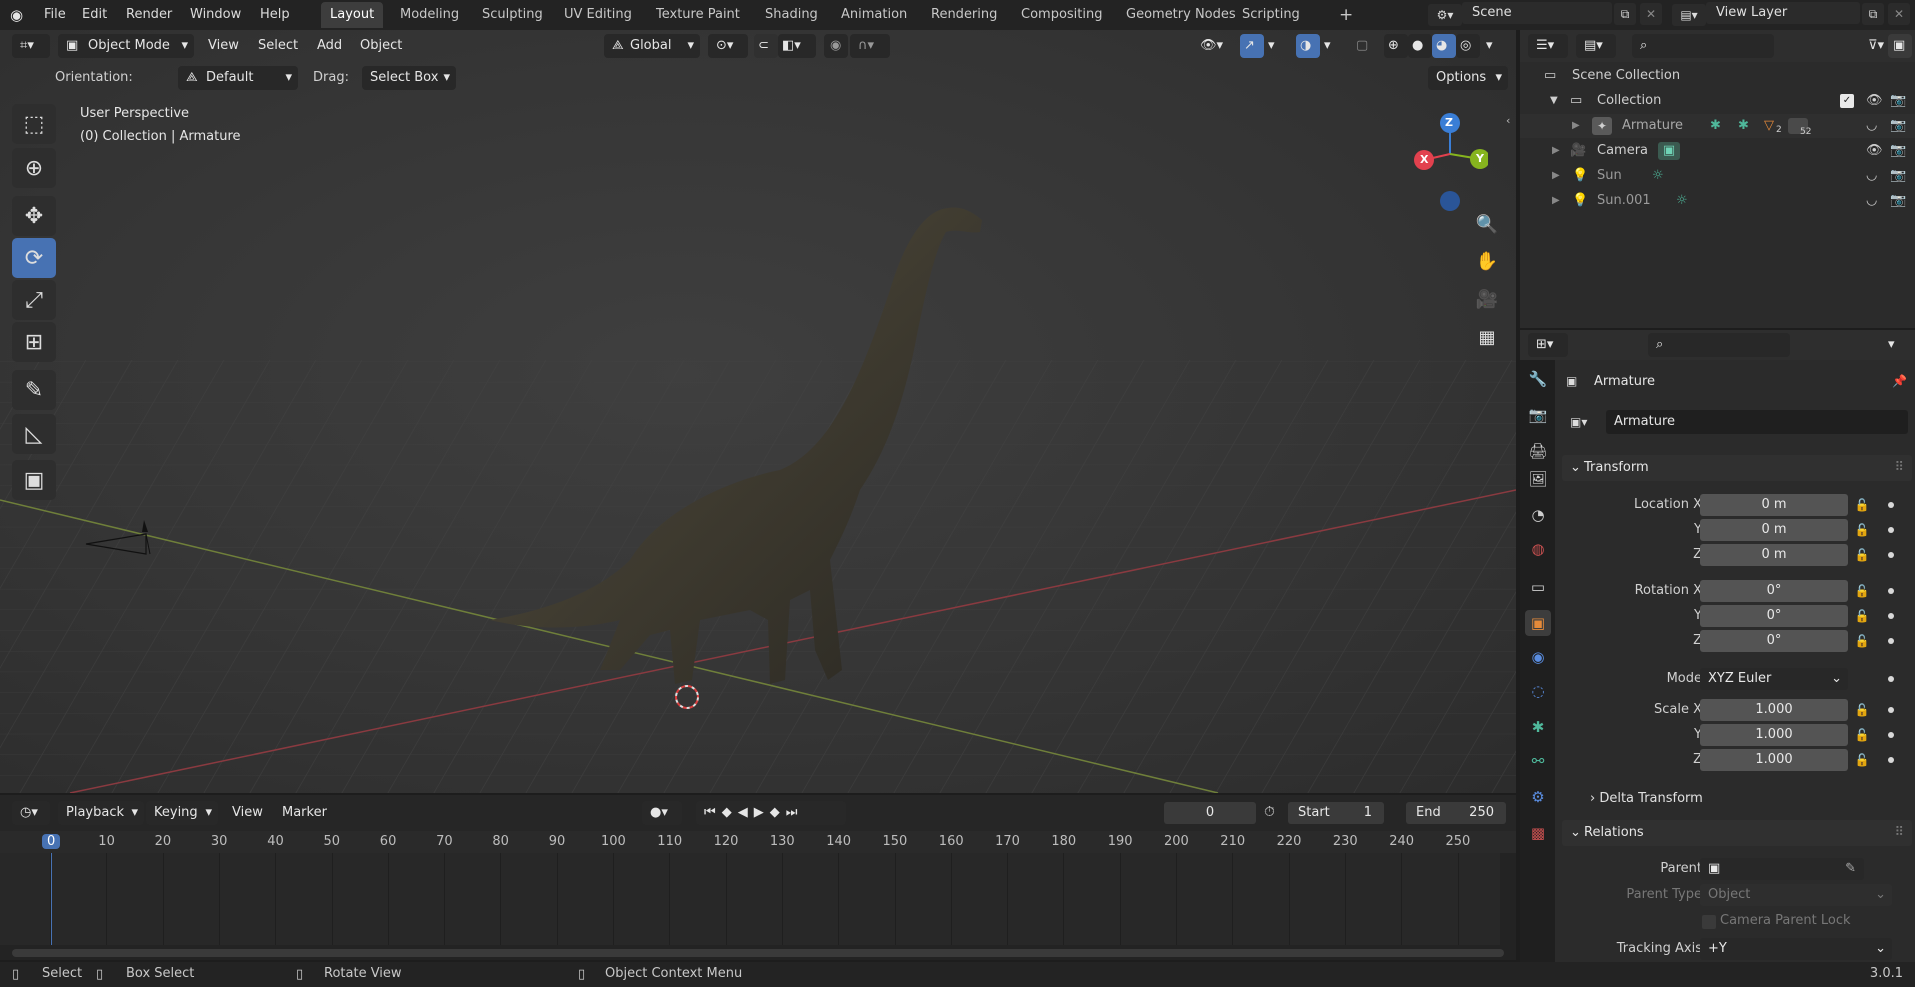 The width and height of the screenshot is (1915, 987). I want to click on tab-texture-paint: Texture Paint, so click(698, 15).